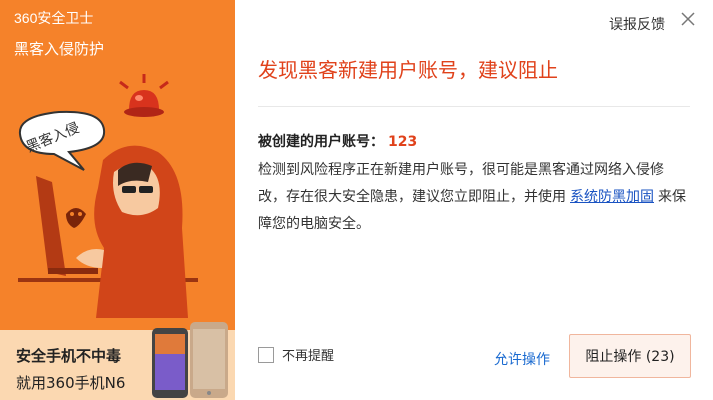 Image resolution: width=713 pixels, height=400 pixels. What do you see at coordinates (403, 142) in the screenshot?
I see `account-value: 123` at bounding box center [403, 142].